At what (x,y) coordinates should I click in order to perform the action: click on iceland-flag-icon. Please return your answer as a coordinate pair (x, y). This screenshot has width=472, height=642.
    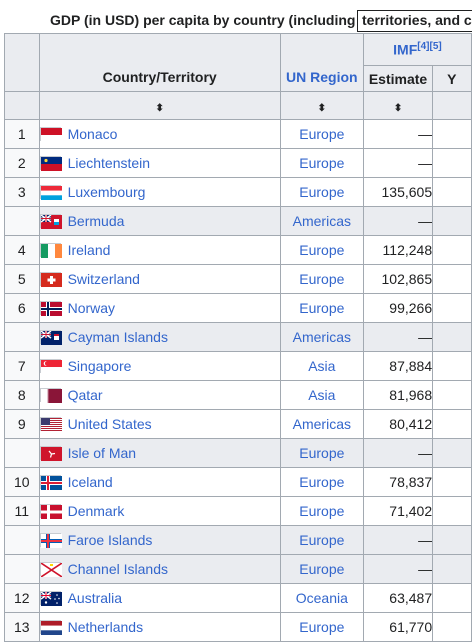
    Looking at the image, I should click on (51, 482).